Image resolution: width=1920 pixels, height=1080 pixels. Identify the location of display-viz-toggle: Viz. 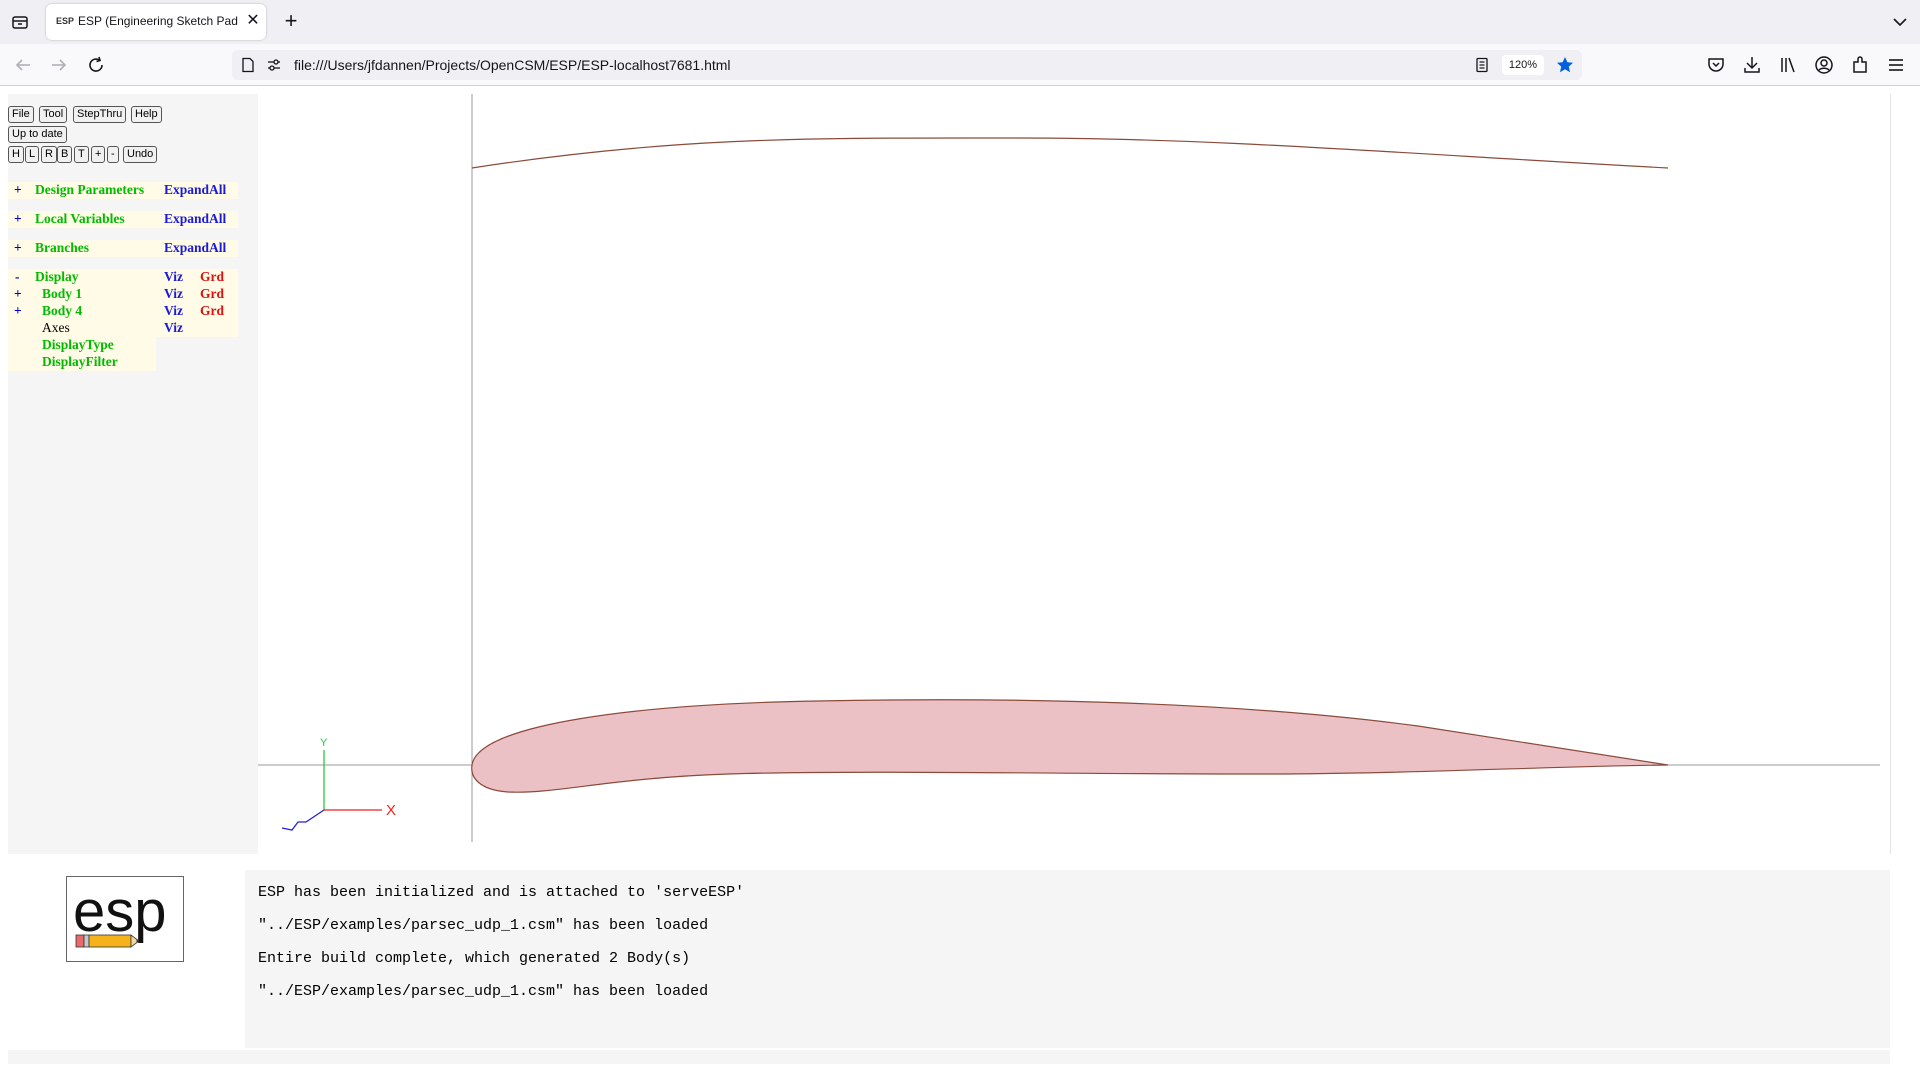
(173, 277).